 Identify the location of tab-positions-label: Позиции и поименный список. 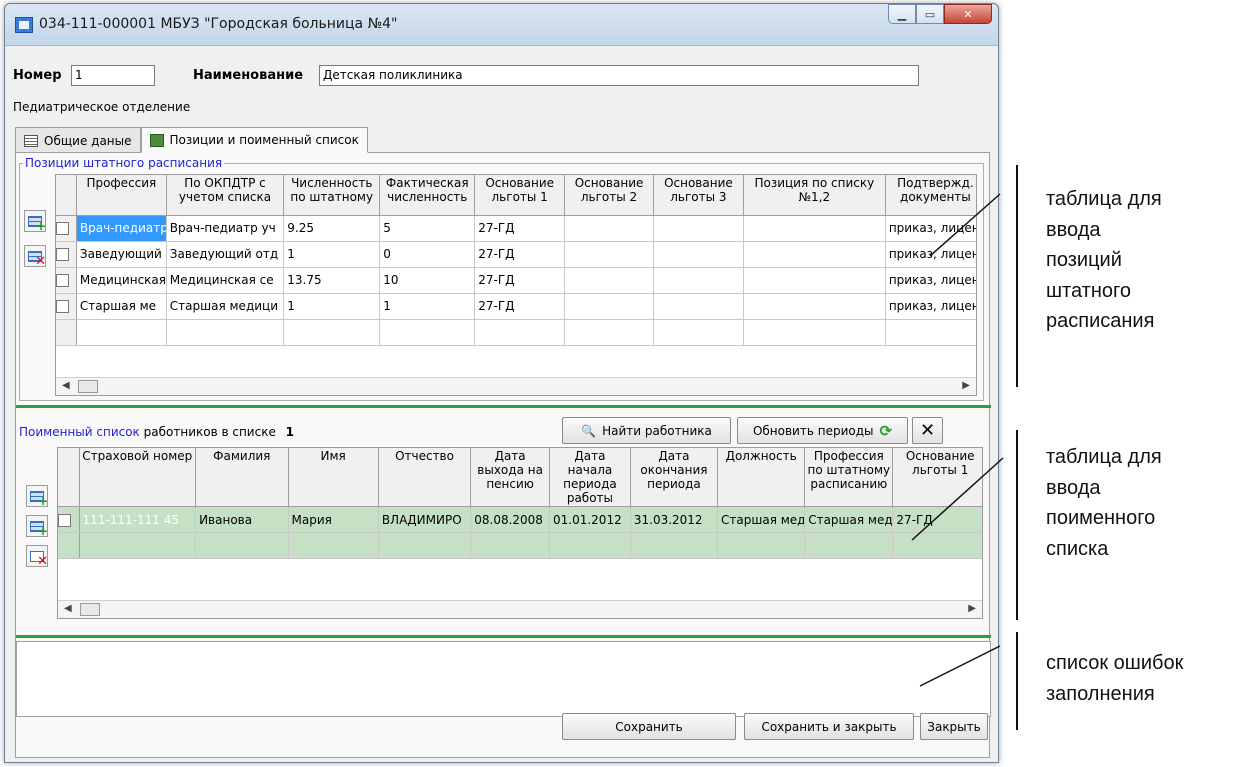
(264, 140).